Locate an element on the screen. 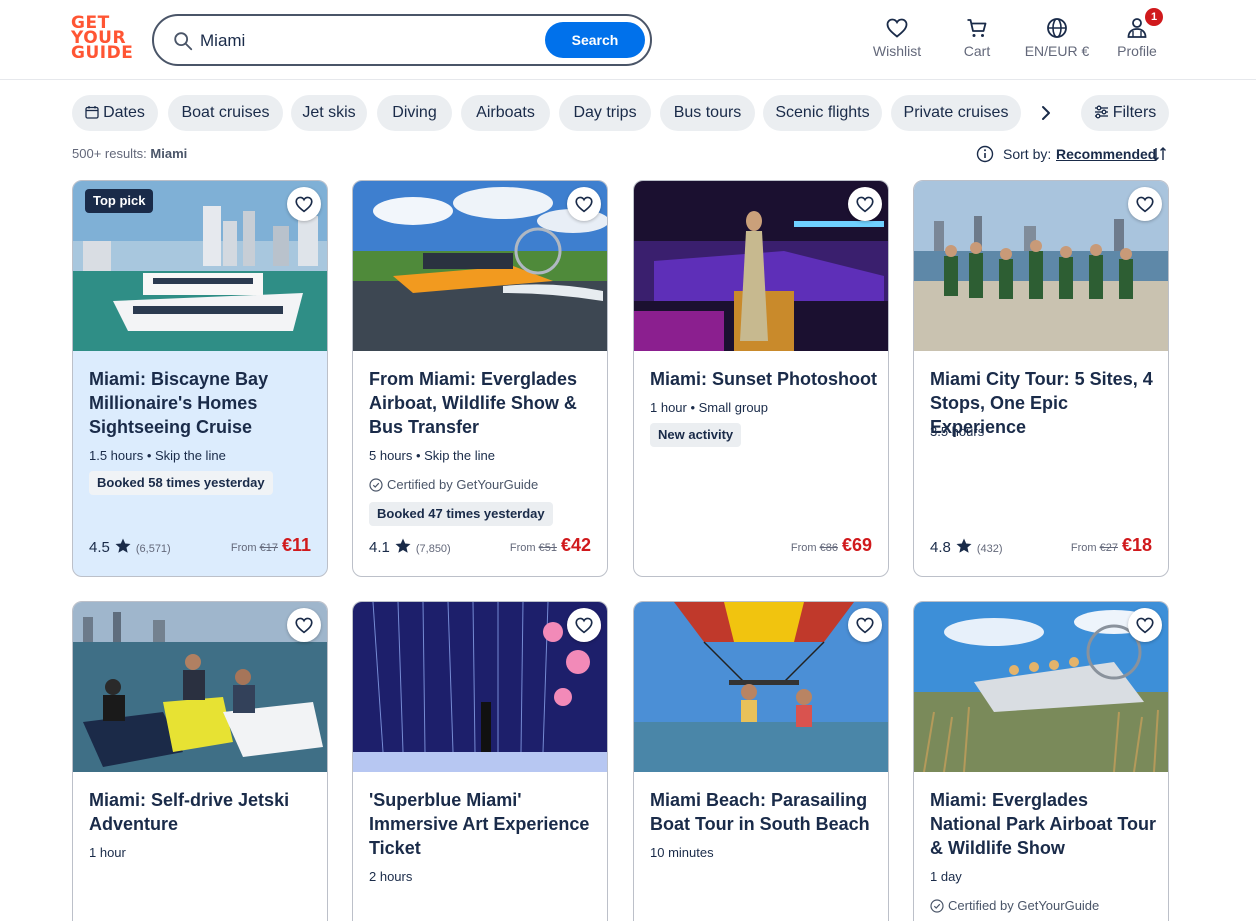  activity-meta: 5 hours • Skip the line is located at coordinates (432, 455).